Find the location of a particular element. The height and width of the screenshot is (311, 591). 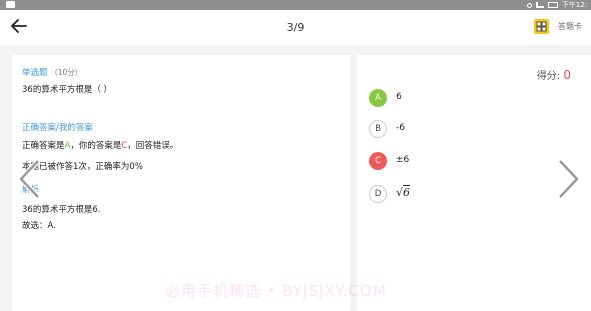

question-points: （10分） is located at coordinates (66, 72).